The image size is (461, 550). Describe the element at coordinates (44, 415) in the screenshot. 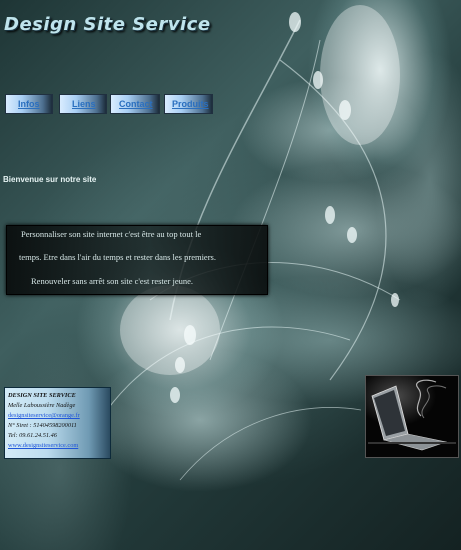

I see `email-link: designsiteservice@orange.fr` at that location.